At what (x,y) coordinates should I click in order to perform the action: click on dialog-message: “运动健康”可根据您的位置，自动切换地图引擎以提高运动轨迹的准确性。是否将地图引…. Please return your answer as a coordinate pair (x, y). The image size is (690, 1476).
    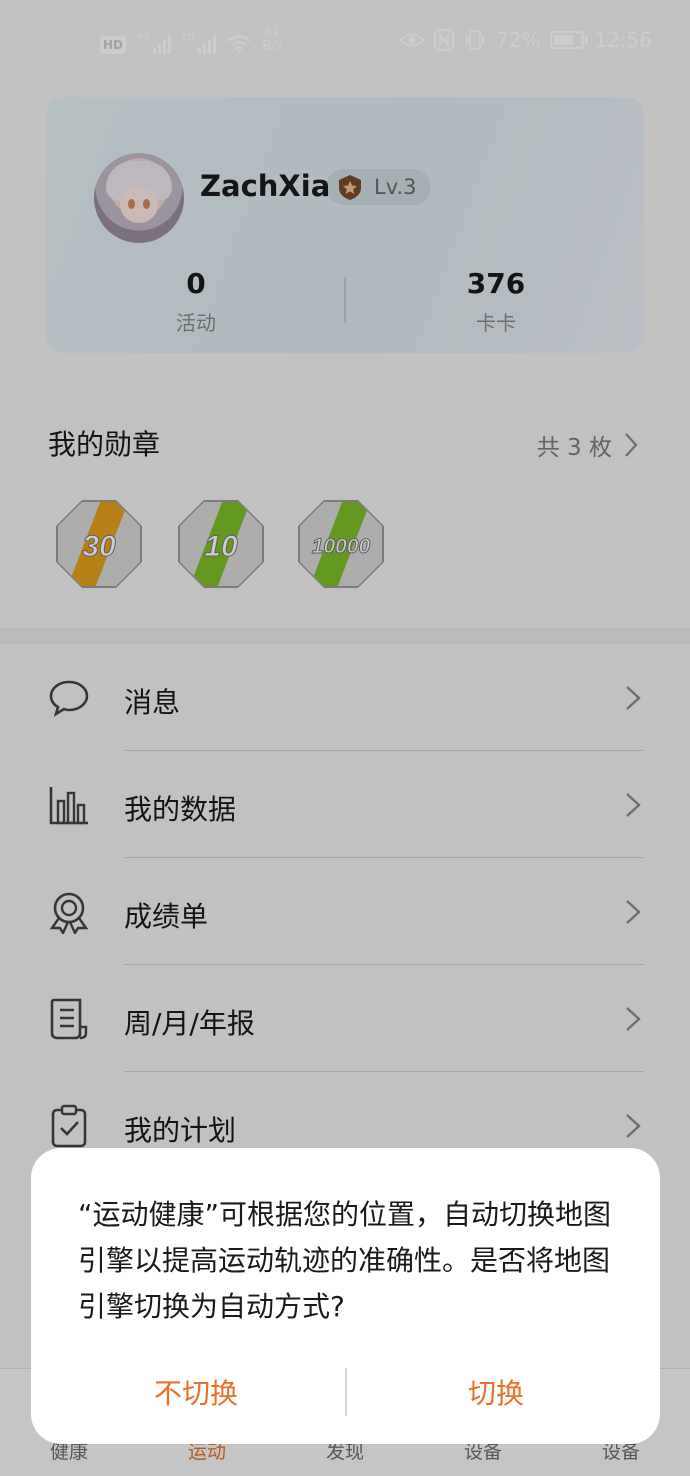
    Looking at the image, I should click on (345, 1260).